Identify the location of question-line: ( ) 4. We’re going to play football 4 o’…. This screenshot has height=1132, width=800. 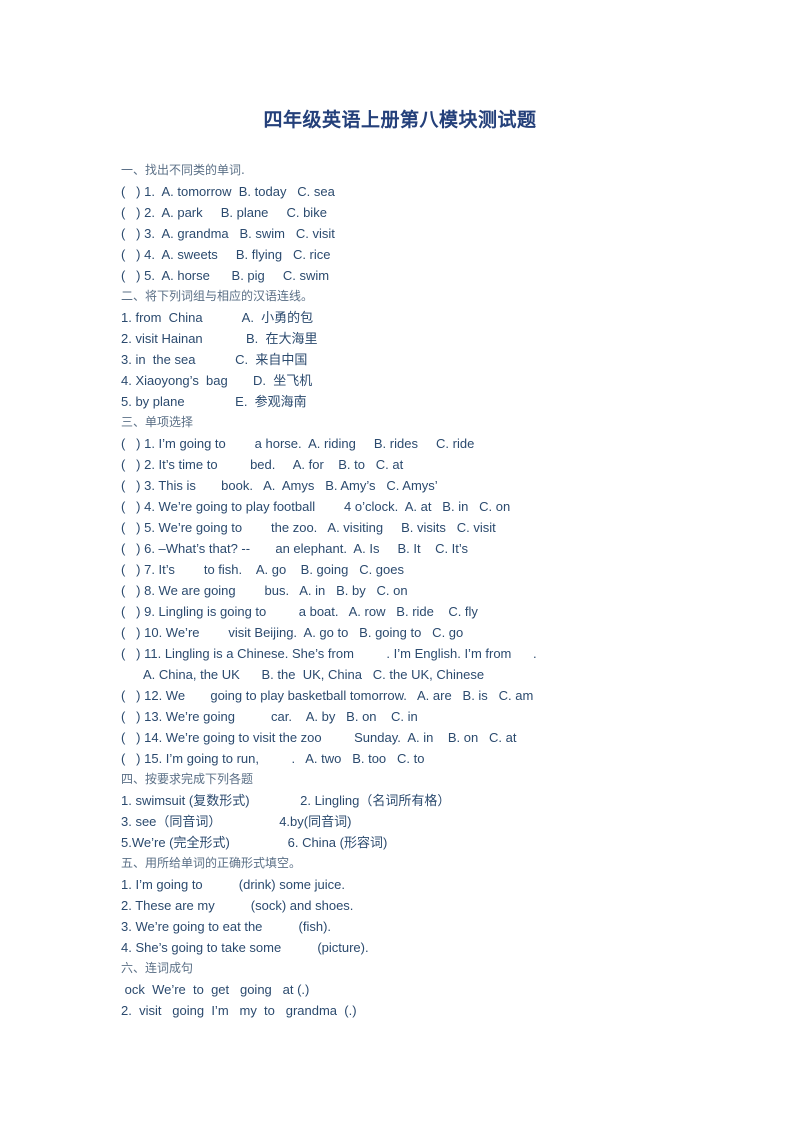
(316, 506).